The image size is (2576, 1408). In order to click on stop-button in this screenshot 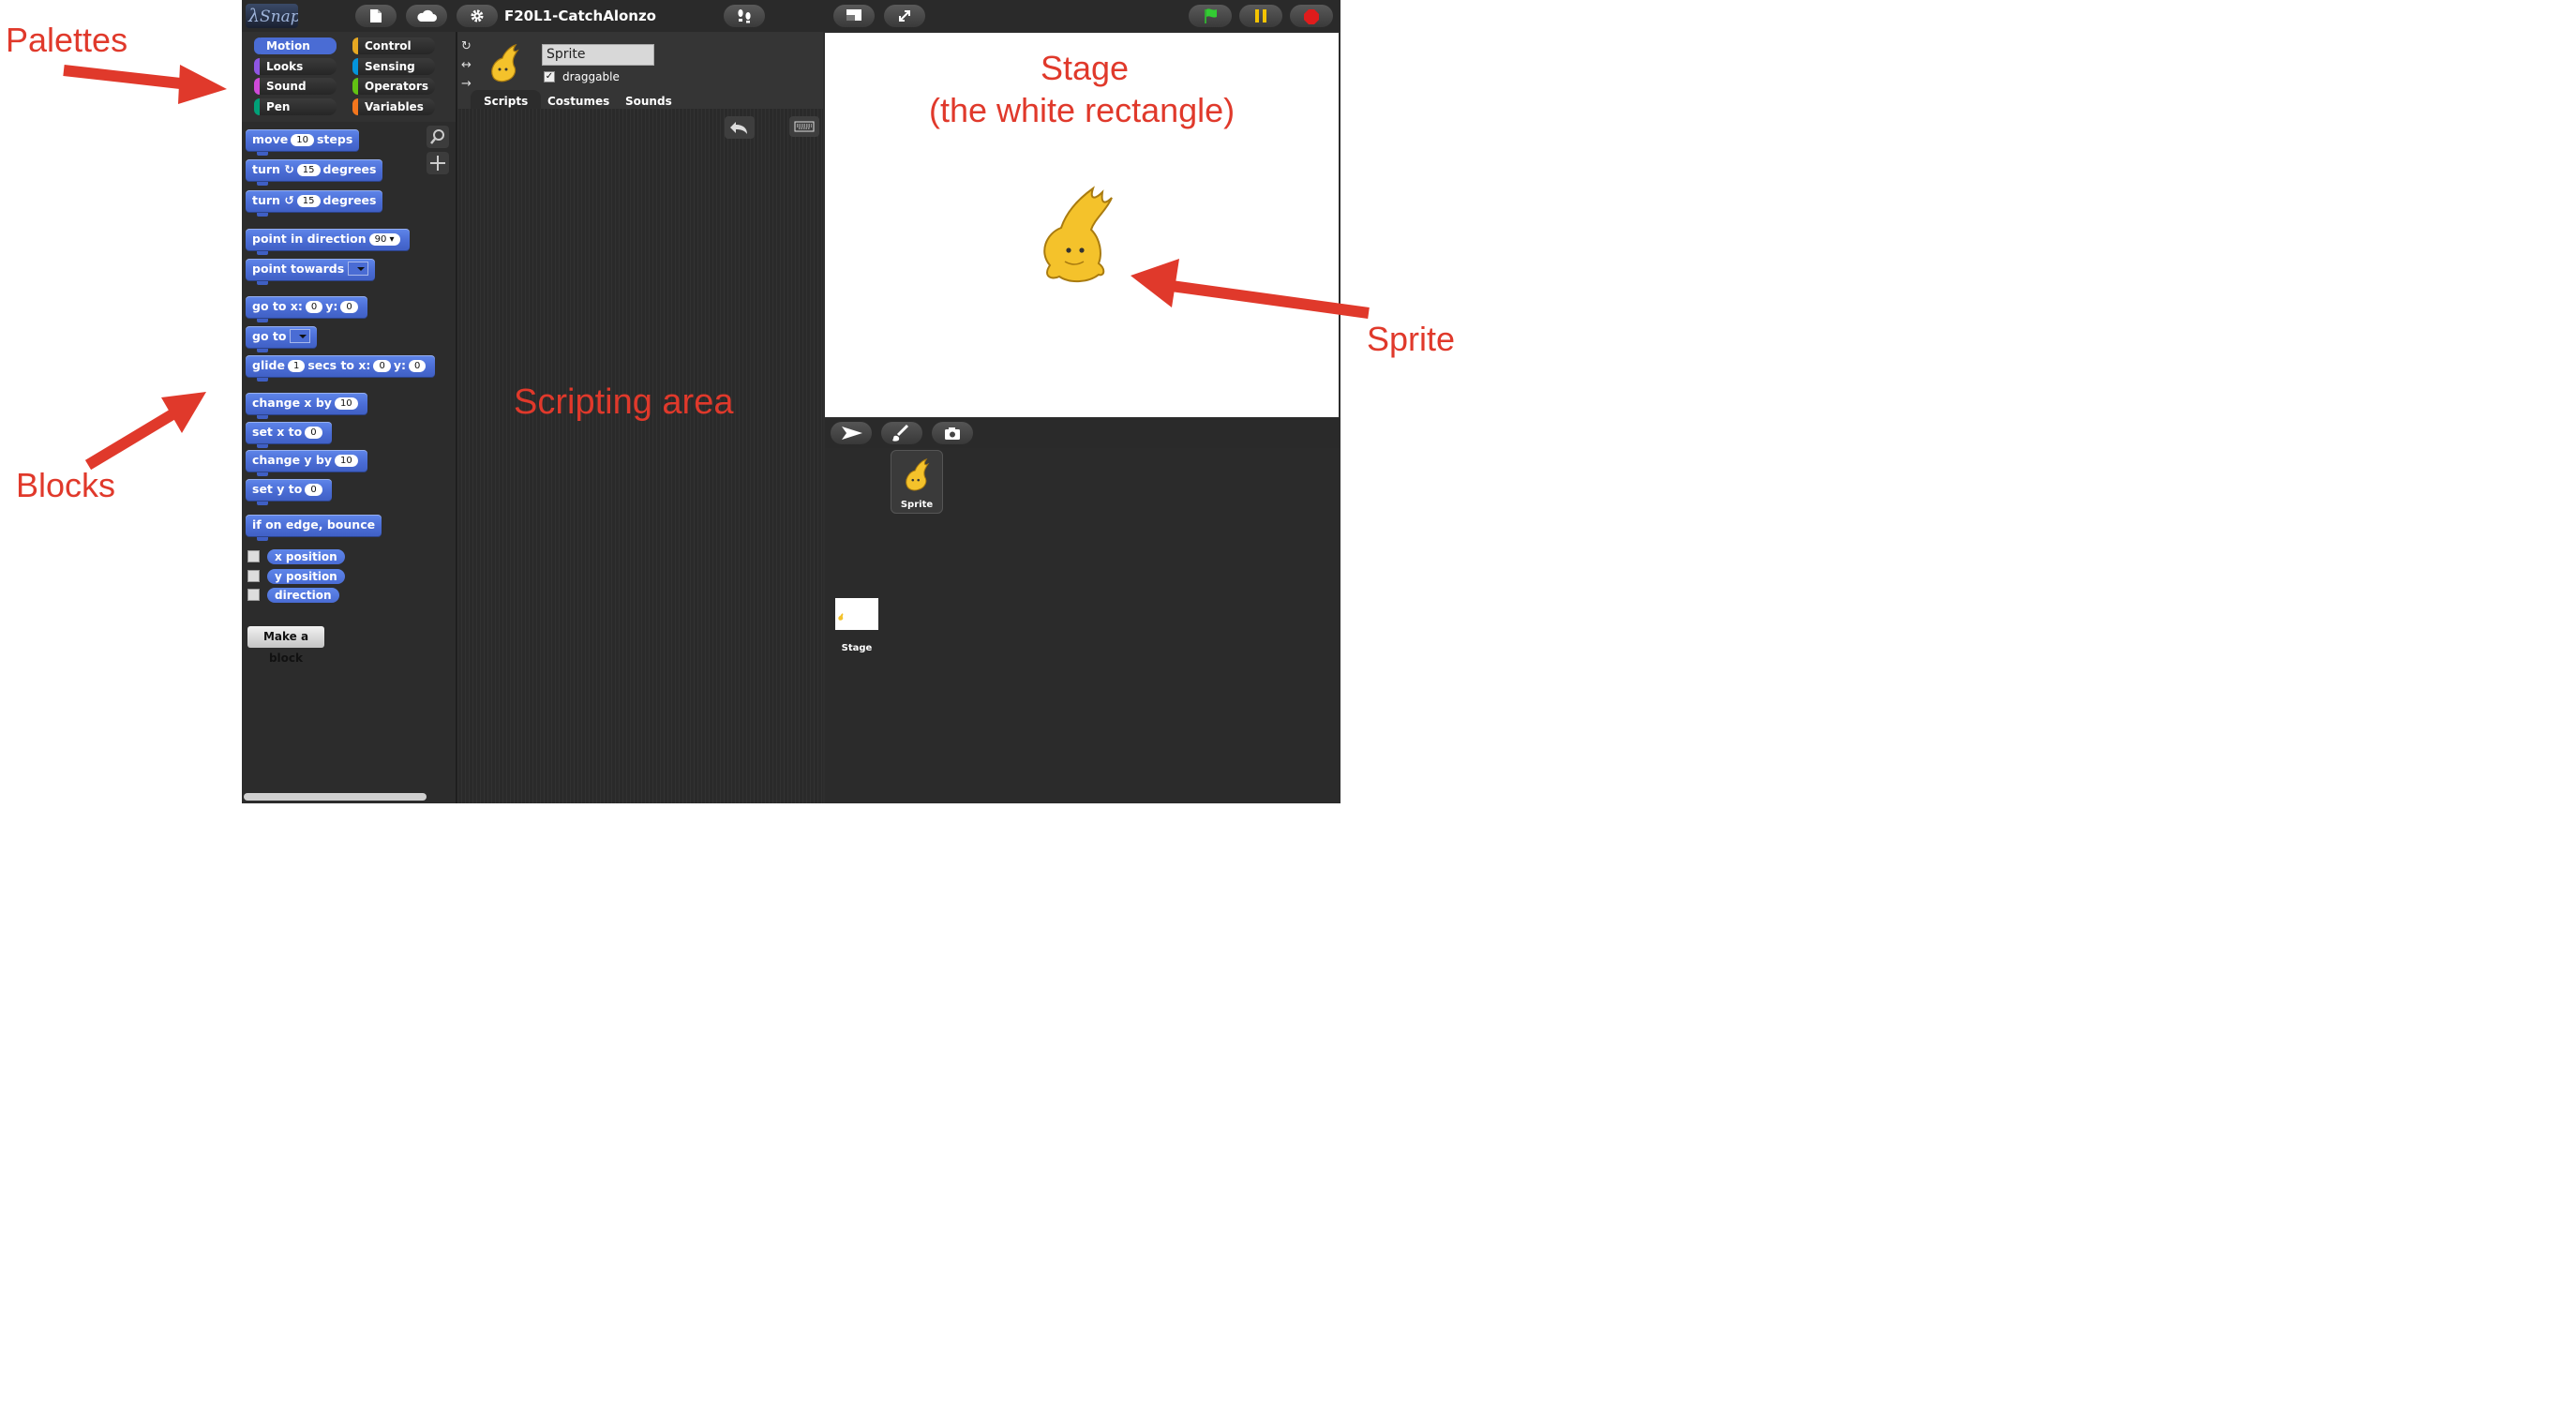, I will do `click(1312, 16)`.